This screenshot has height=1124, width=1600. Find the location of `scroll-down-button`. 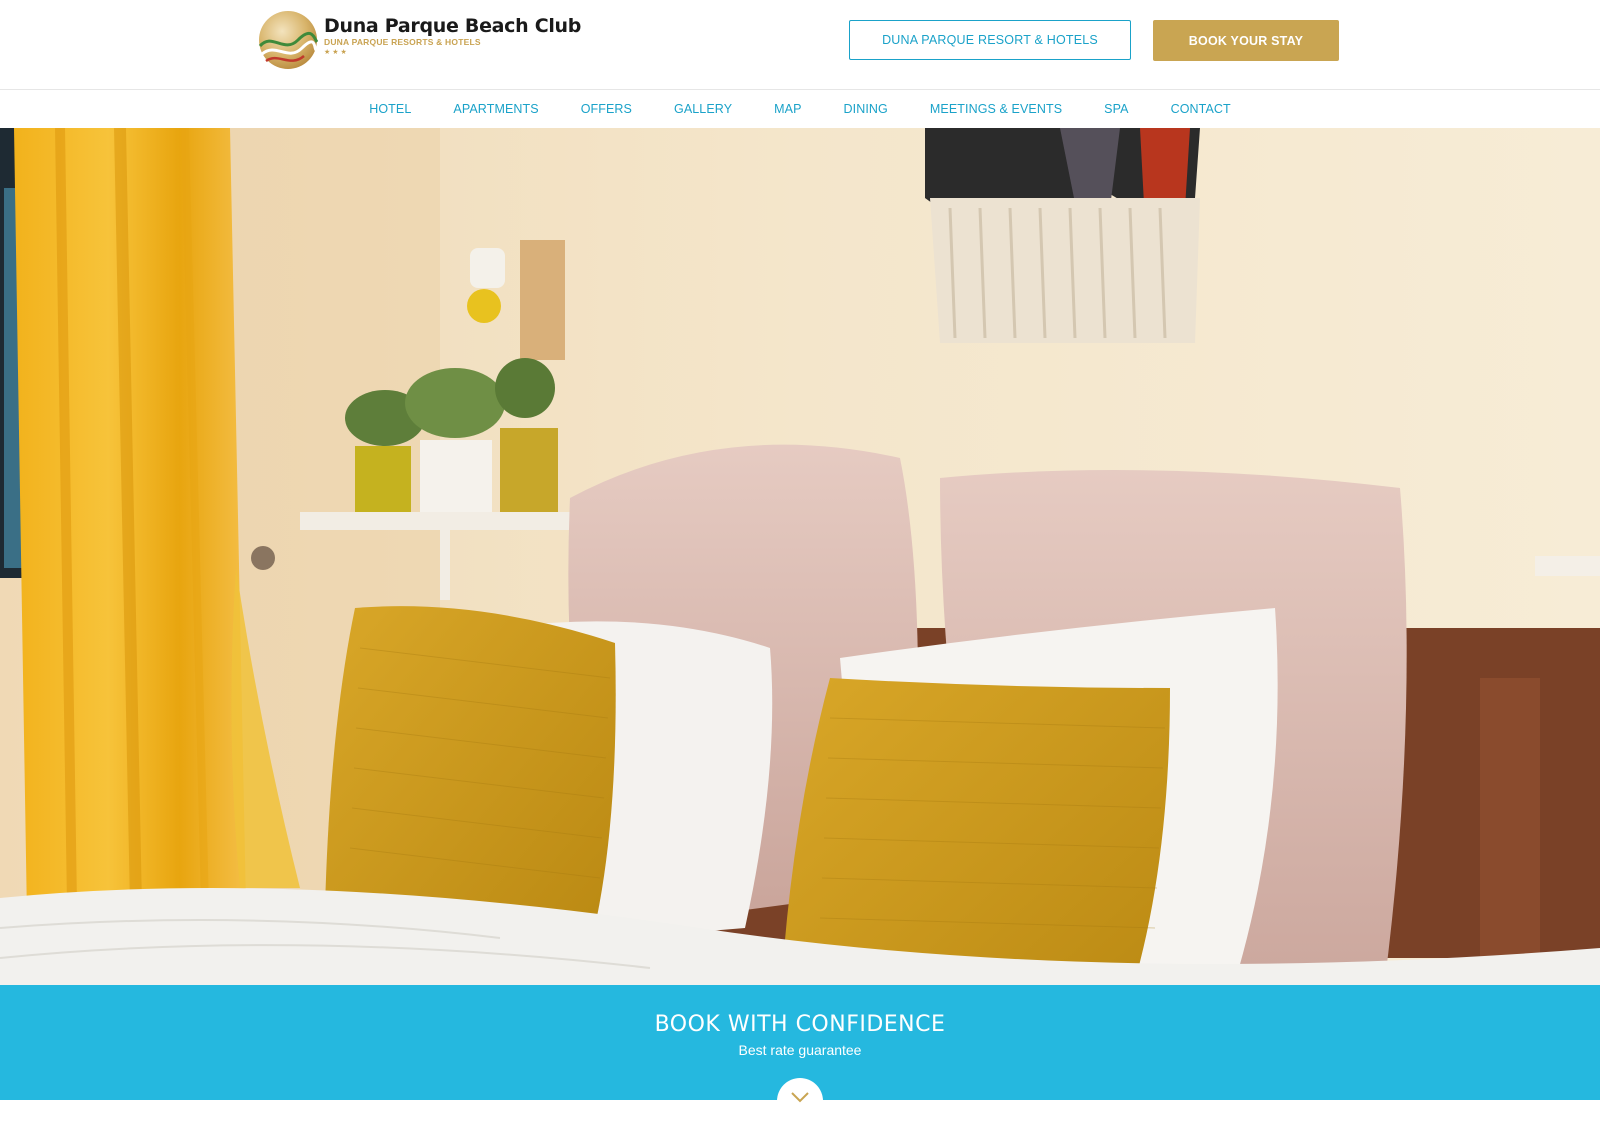

scroll-down-button is located at coordinates (800, 1101).